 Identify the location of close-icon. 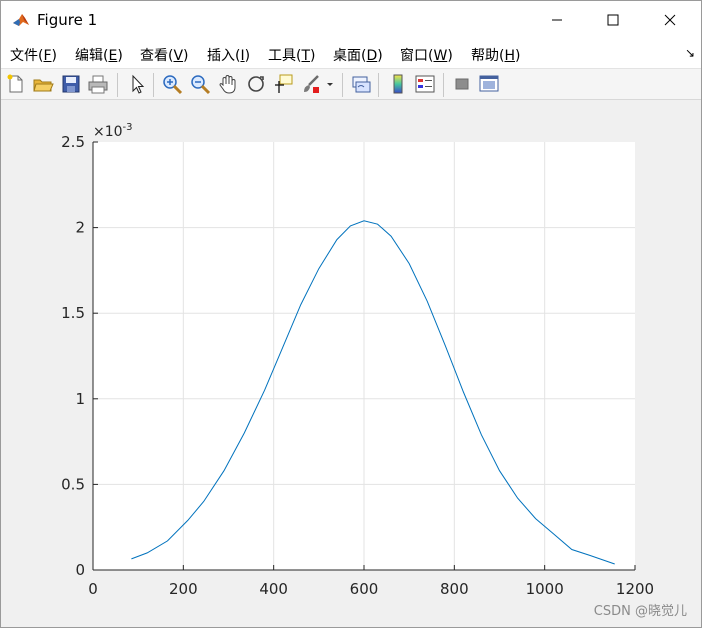
(670, 20).